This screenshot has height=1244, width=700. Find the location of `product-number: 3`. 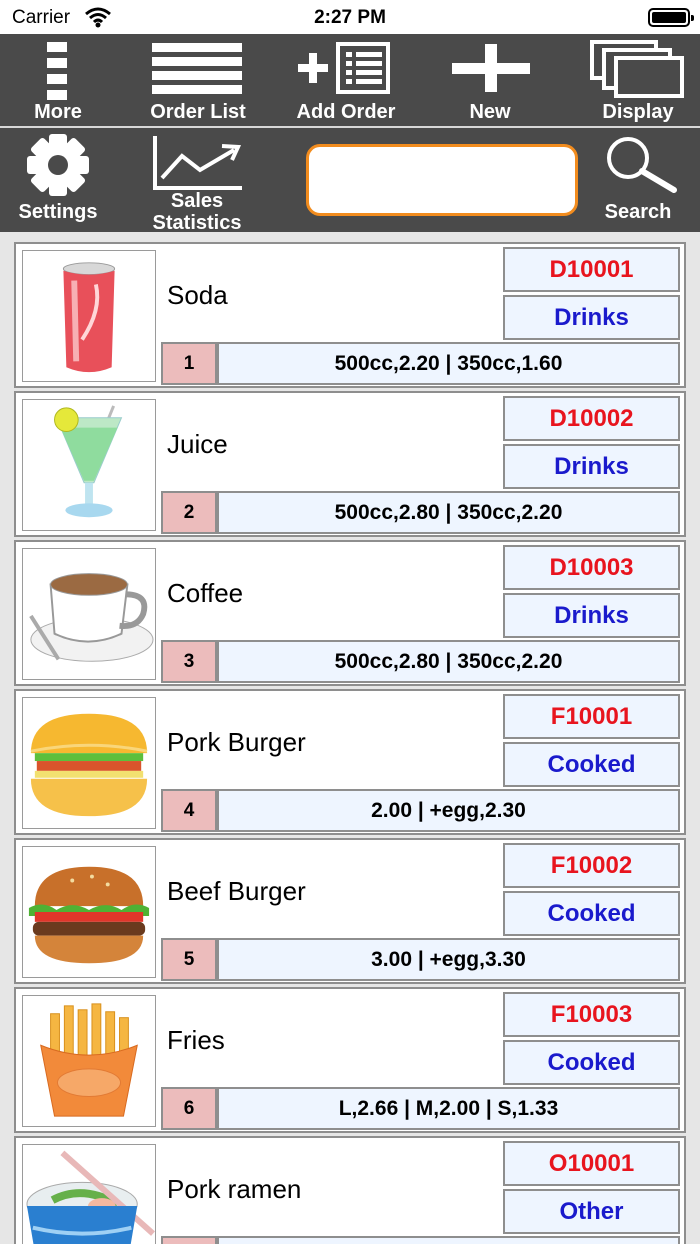

product-number: 3 is located at coordinates (189, 661).